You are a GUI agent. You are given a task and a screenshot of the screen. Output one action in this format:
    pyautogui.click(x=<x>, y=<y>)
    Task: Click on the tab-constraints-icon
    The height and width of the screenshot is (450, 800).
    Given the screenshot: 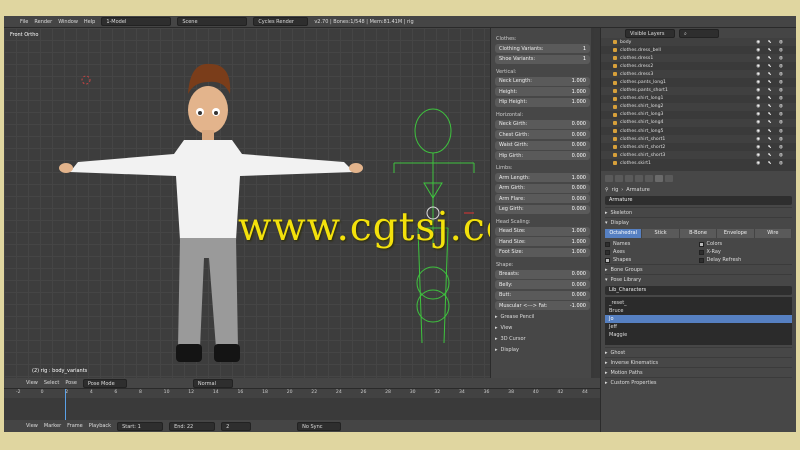 What is the action you would take?
    pyautogui.click(x=649, y=178)
    